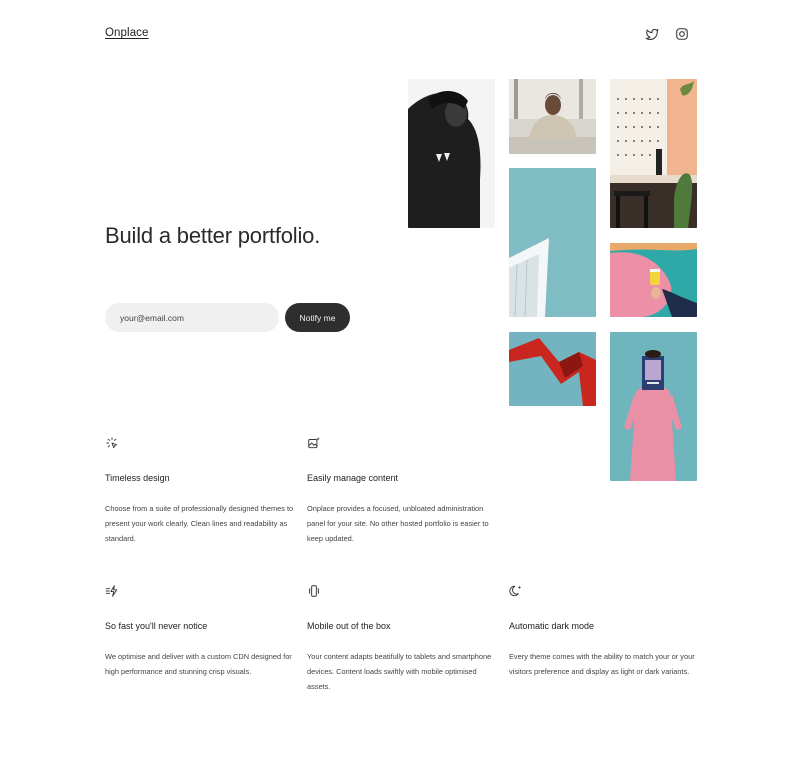  I want to click on email-input, so click(192, 317).